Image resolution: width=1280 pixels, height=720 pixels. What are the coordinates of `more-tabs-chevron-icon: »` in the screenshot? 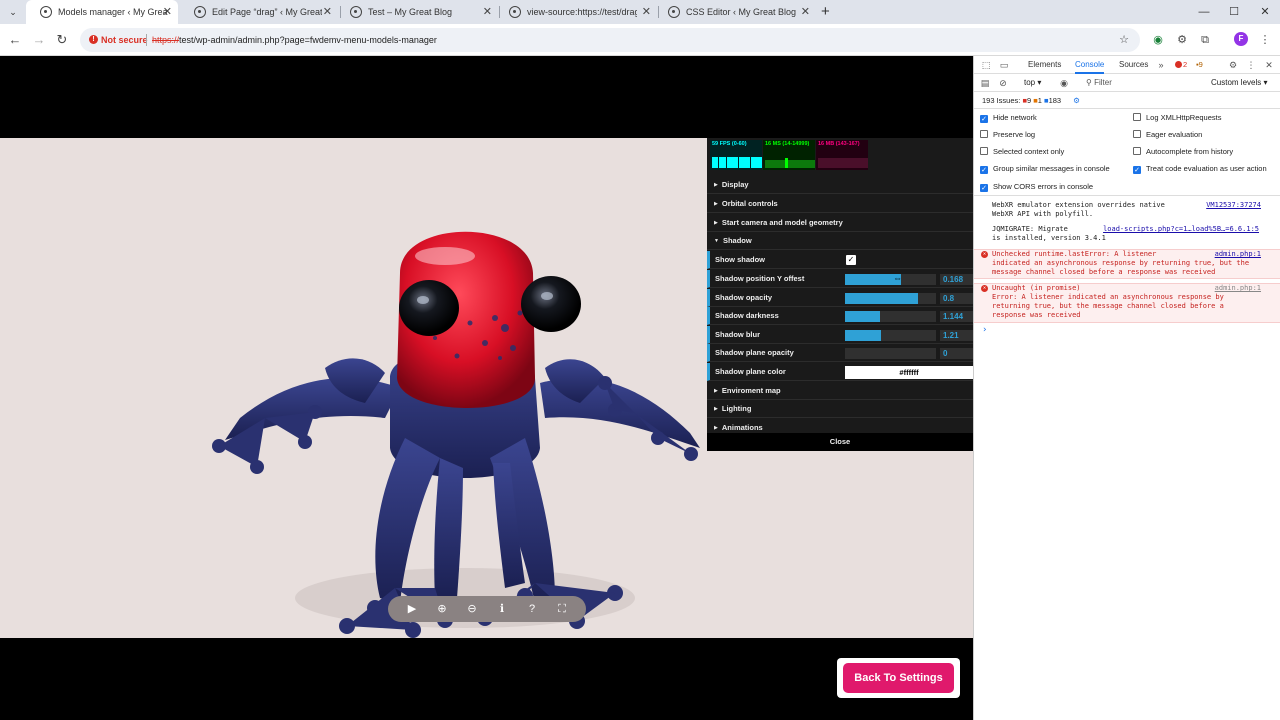 It's located at (1161, 65).